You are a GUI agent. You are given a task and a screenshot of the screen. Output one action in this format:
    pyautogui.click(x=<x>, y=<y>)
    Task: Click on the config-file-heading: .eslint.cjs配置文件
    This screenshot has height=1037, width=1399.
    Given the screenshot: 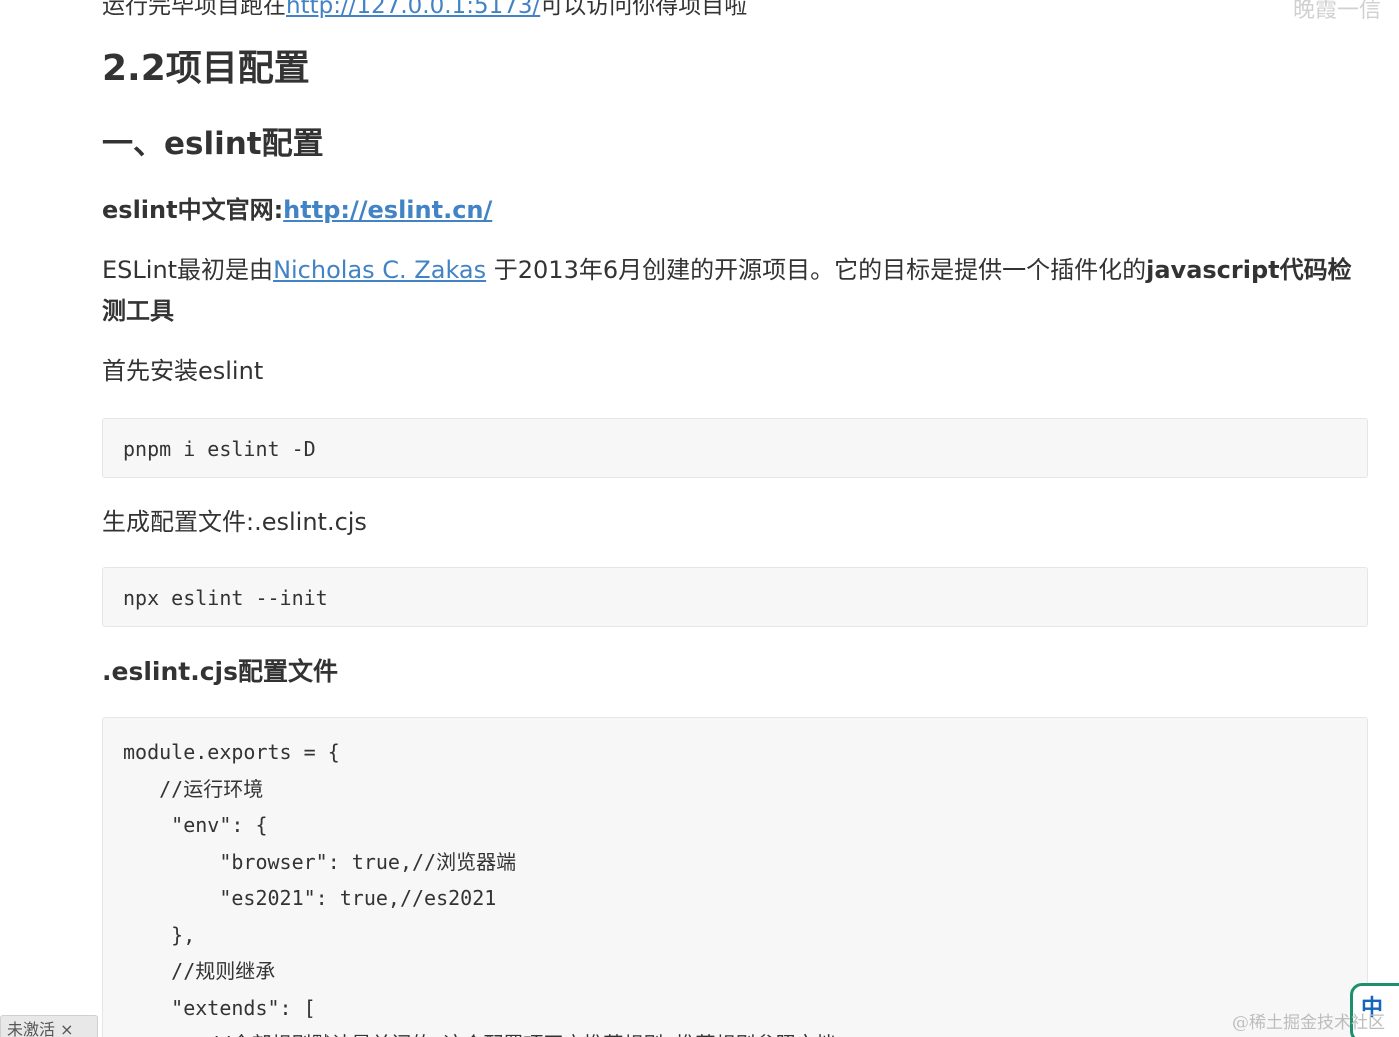 What is the action you would take?
    pyautogui.click(x=220, y=671)
    